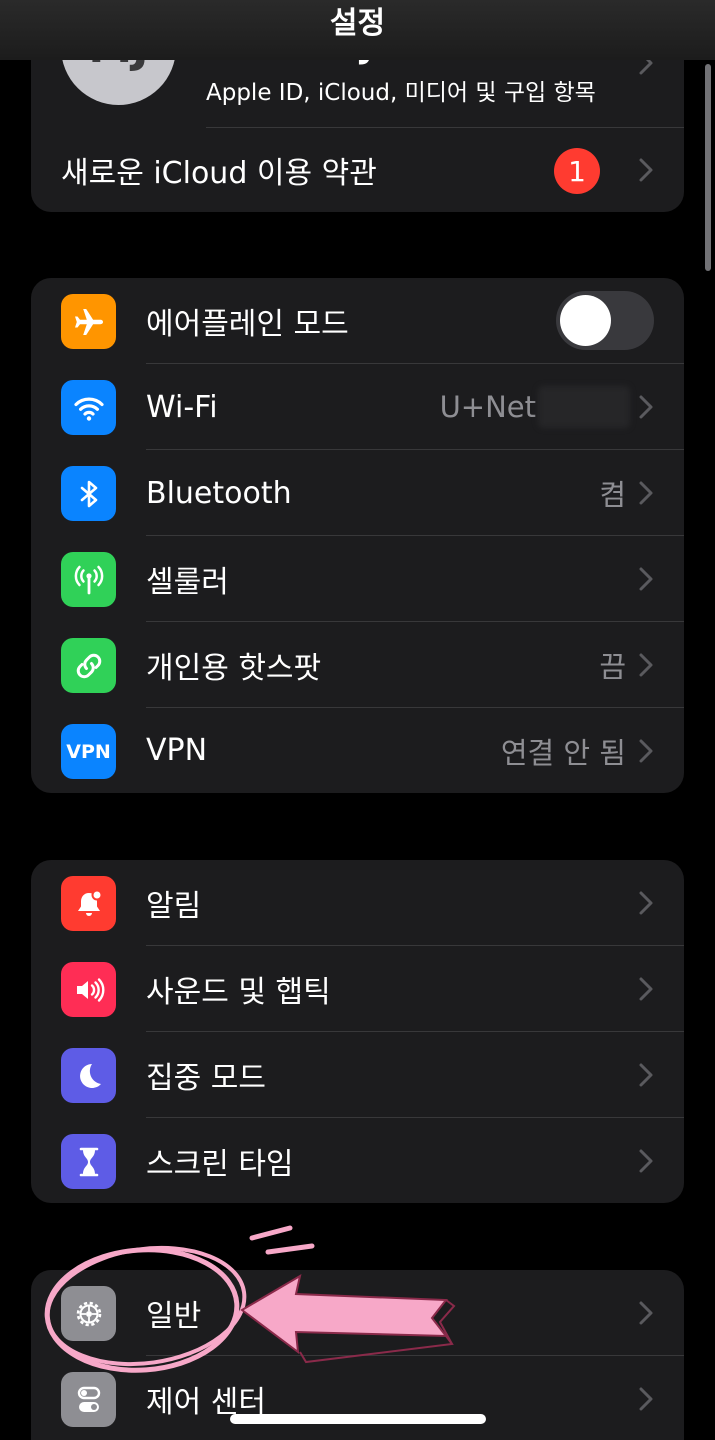 This screenshot has height=1440, width=715. Describe the element at coordinates (174, 1316) in the screenshot. I see `general-label: 일반` at that location.